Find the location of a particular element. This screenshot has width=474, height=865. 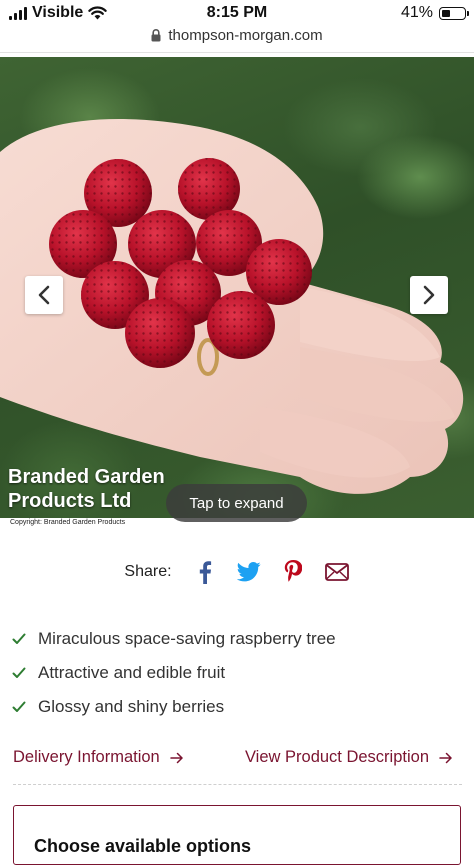

pinterest-icon is located at coordinates (293, 572).